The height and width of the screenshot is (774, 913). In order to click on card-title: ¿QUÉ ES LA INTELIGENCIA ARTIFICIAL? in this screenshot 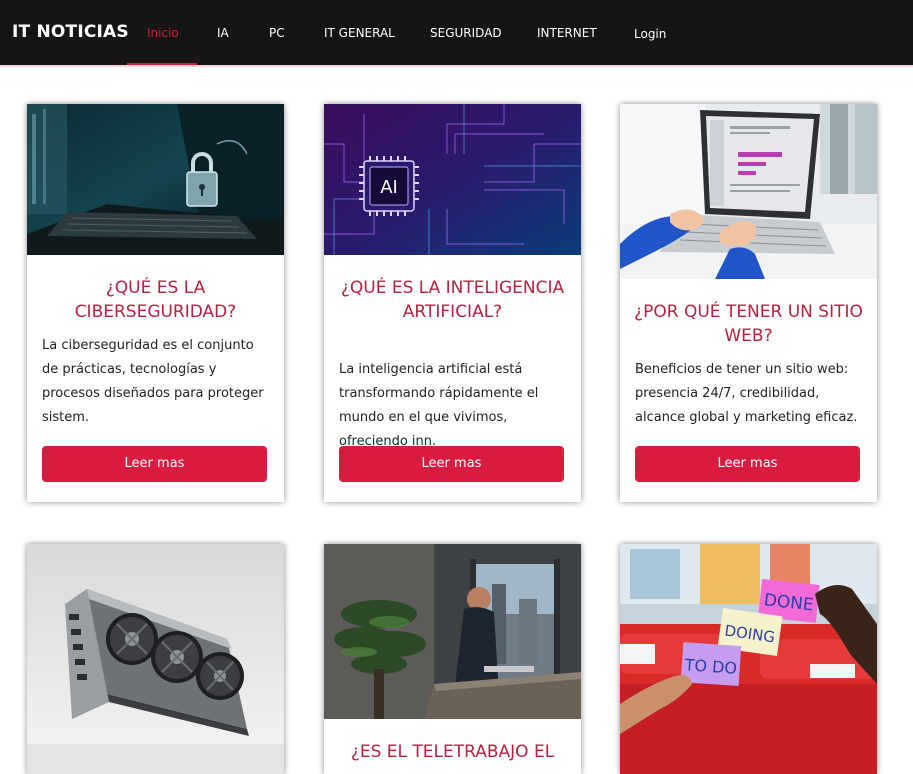, I will do `click(452, 300)`.